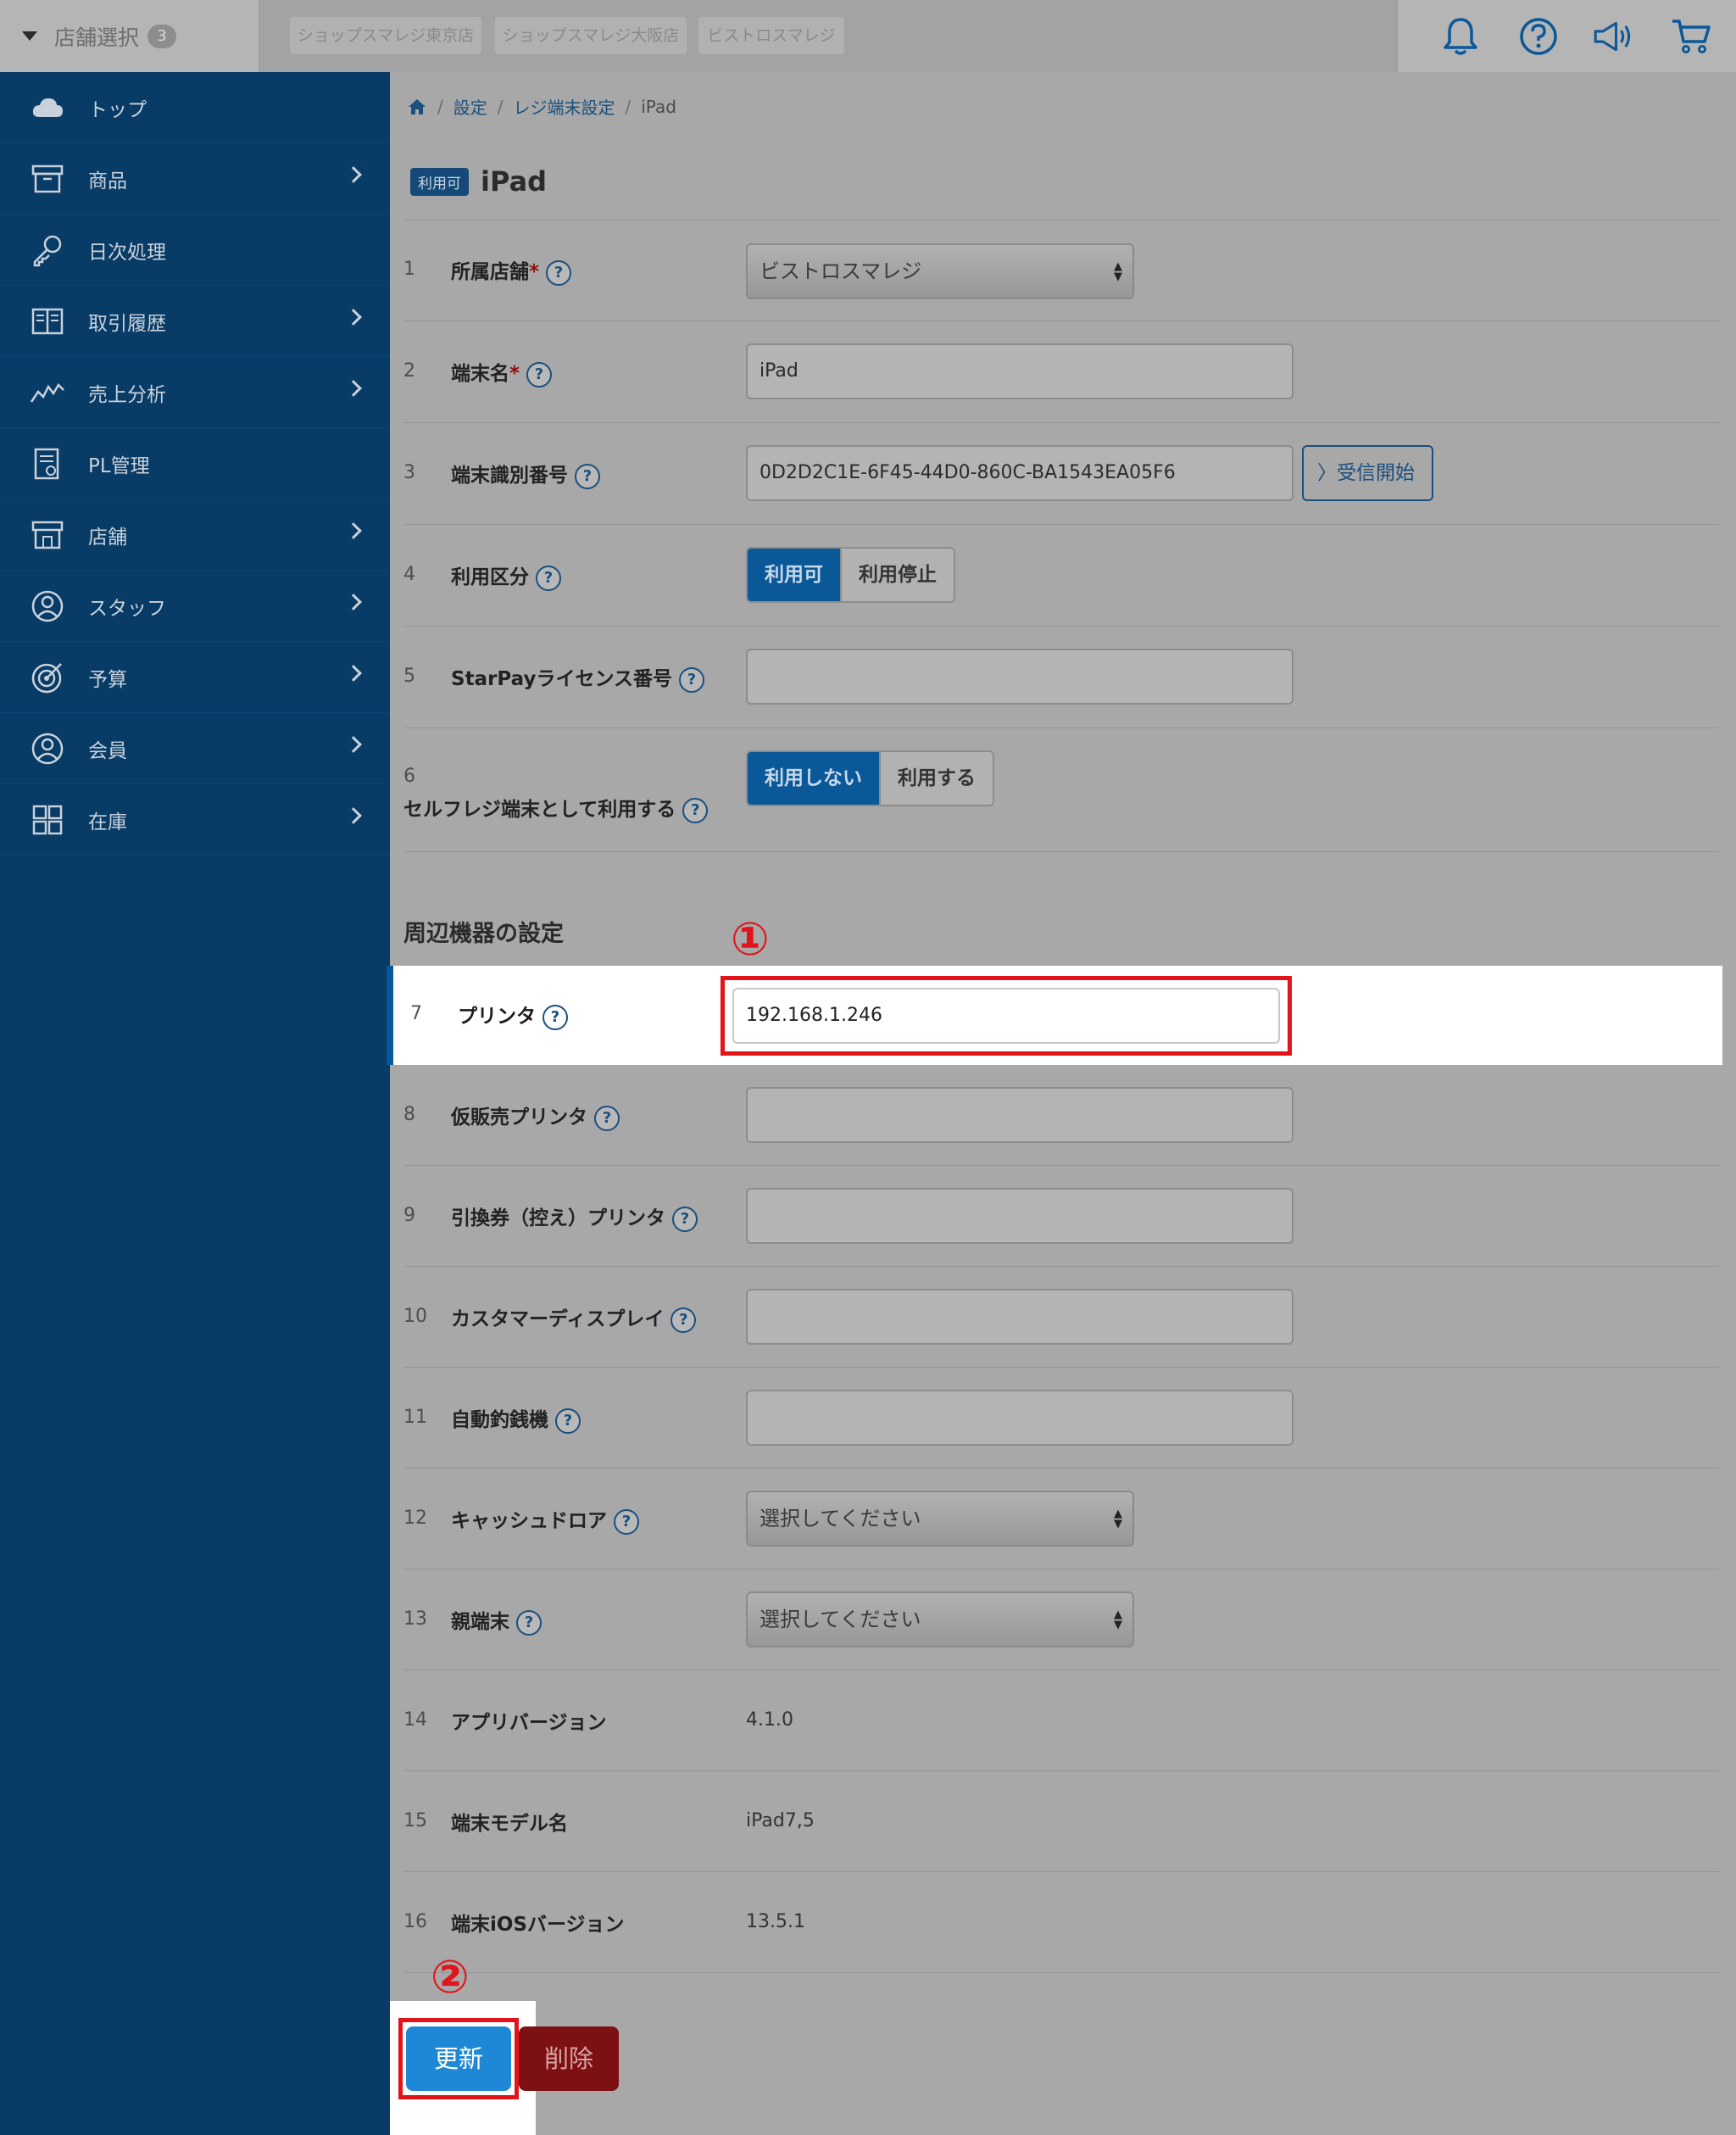 The width and height of the screenshot is (1736, 2135). Describe the element at coordinates (940, 1619) in the screenshot. I see `parent-terminal-select: 選択してください ▲ ▼` at that location.